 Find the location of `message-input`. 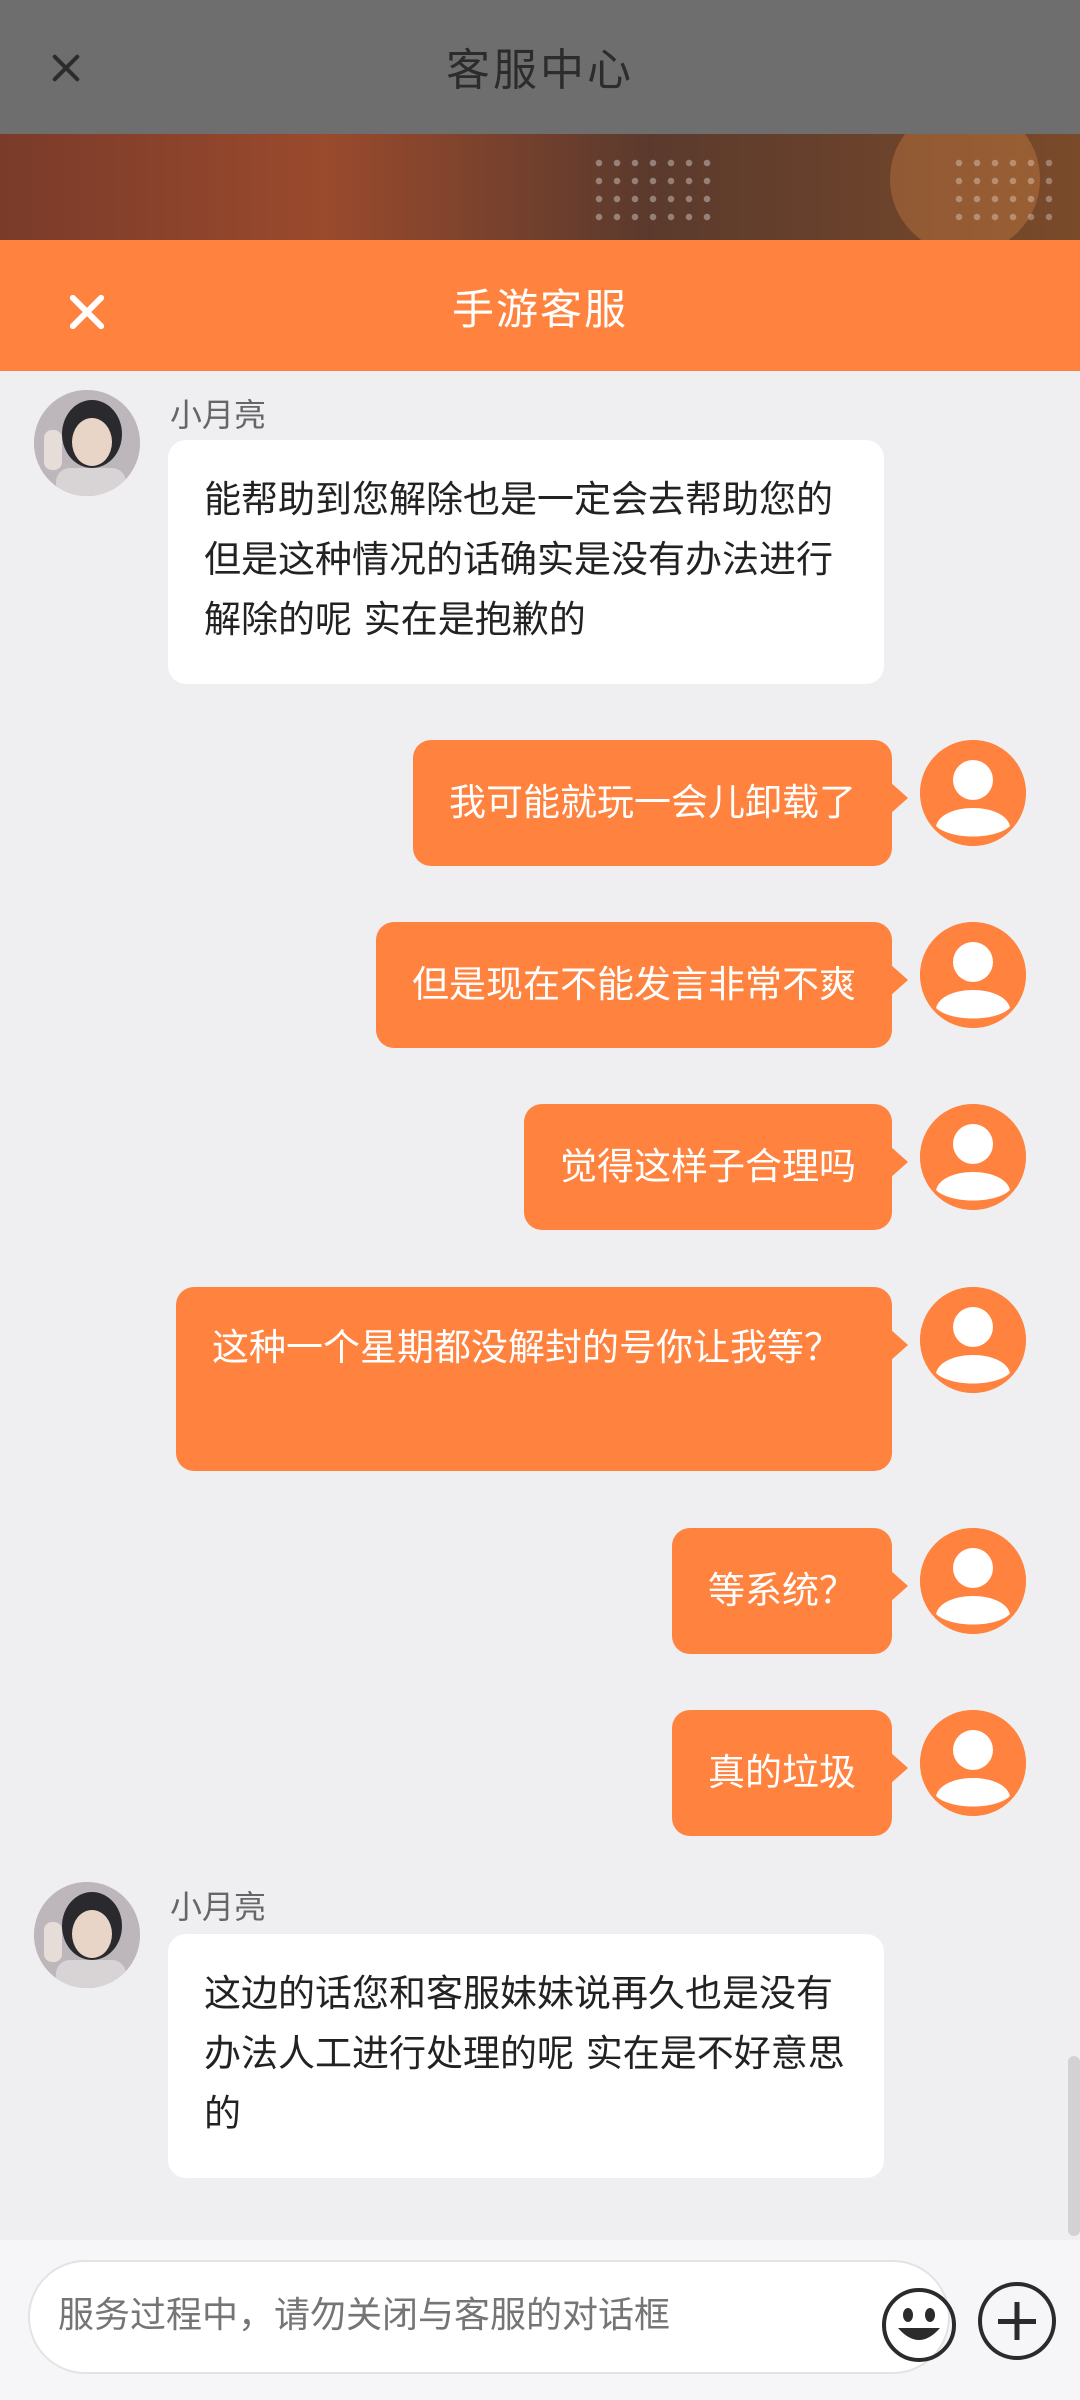

message-input is located at coordinates (448, 2315).